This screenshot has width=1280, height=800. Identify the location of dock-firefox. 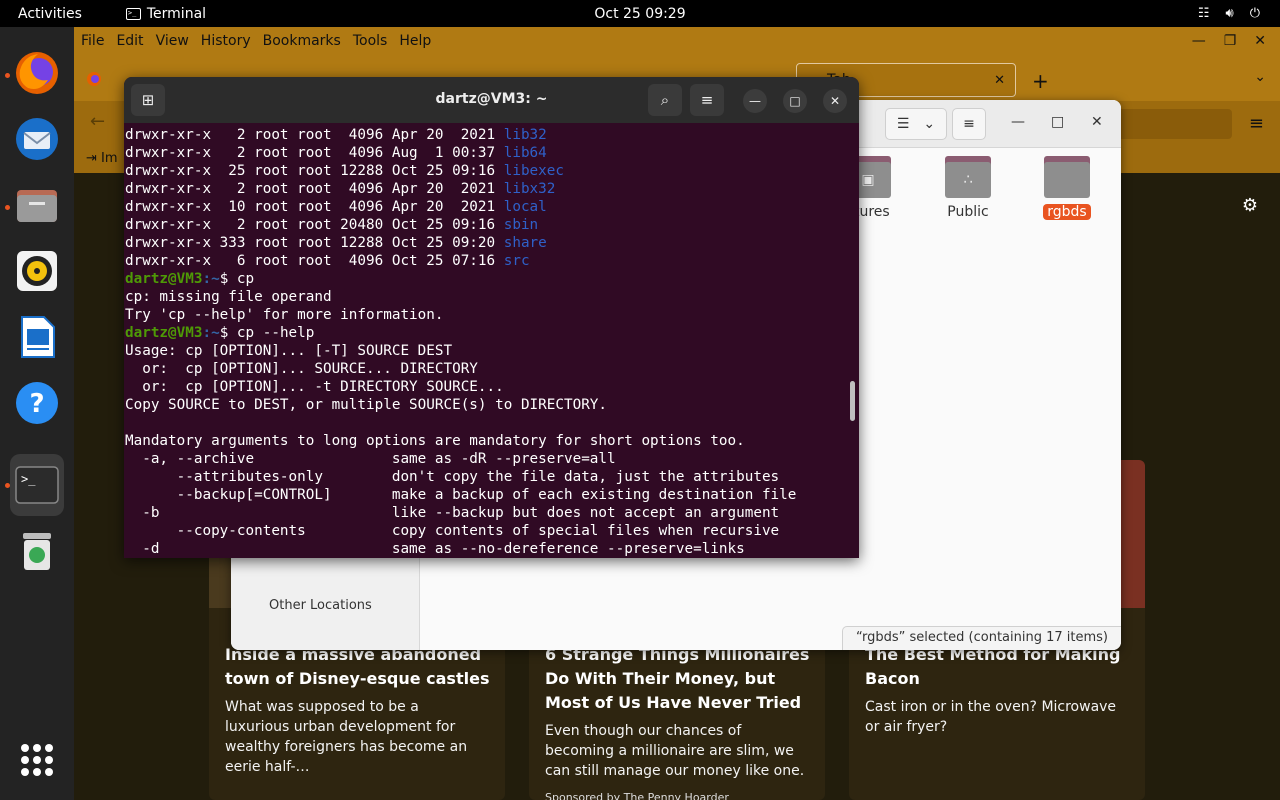
(37, 73).